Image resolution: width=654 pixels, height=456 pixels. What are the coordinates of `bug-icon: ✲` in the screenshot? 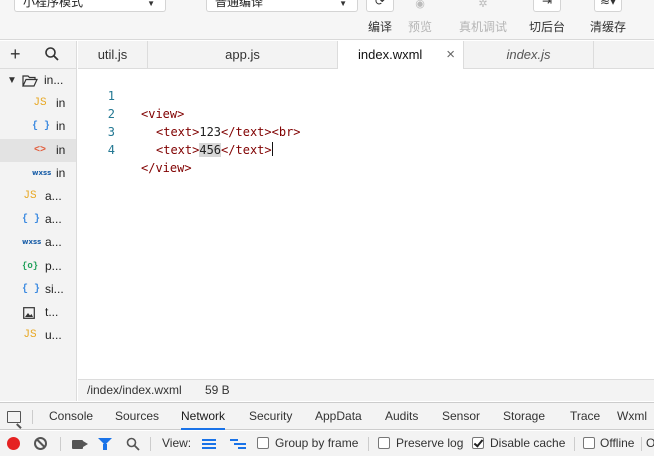 It's located at (483, 5).